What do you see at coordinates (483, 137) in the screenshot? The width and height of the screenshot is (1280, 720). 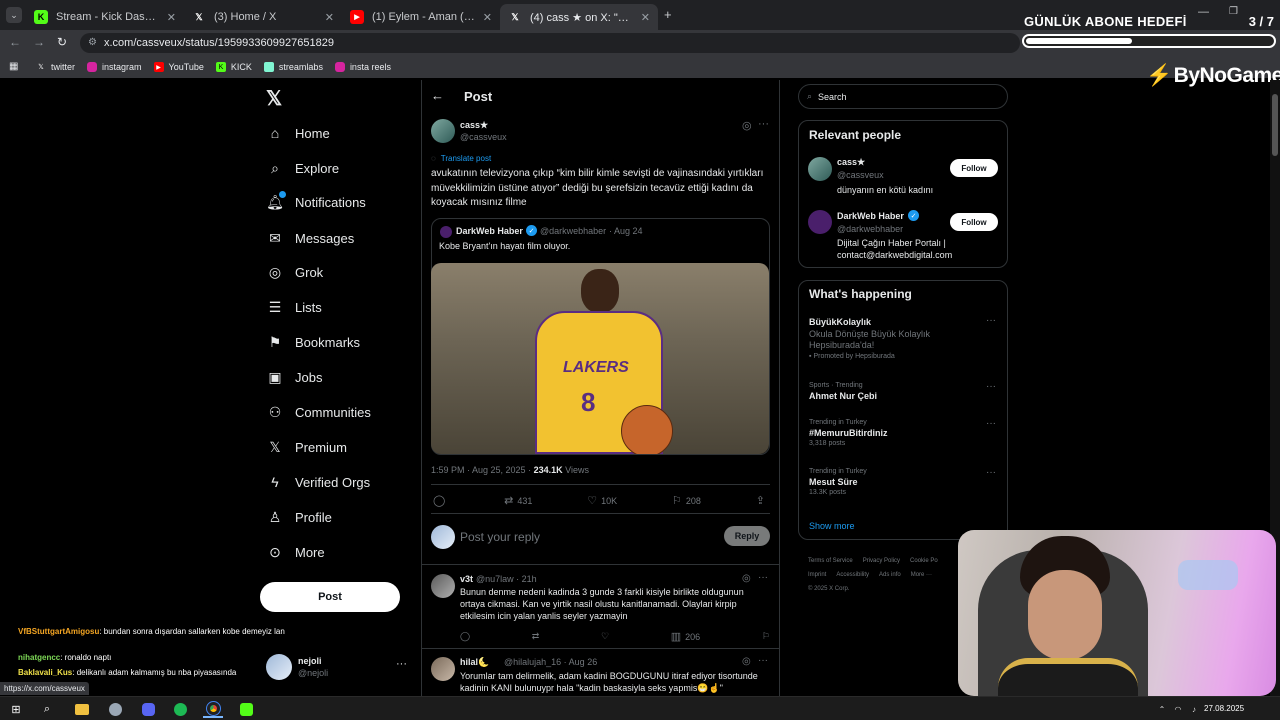 I see `author-handle: @cassveux` at bounding box center [483, 137].